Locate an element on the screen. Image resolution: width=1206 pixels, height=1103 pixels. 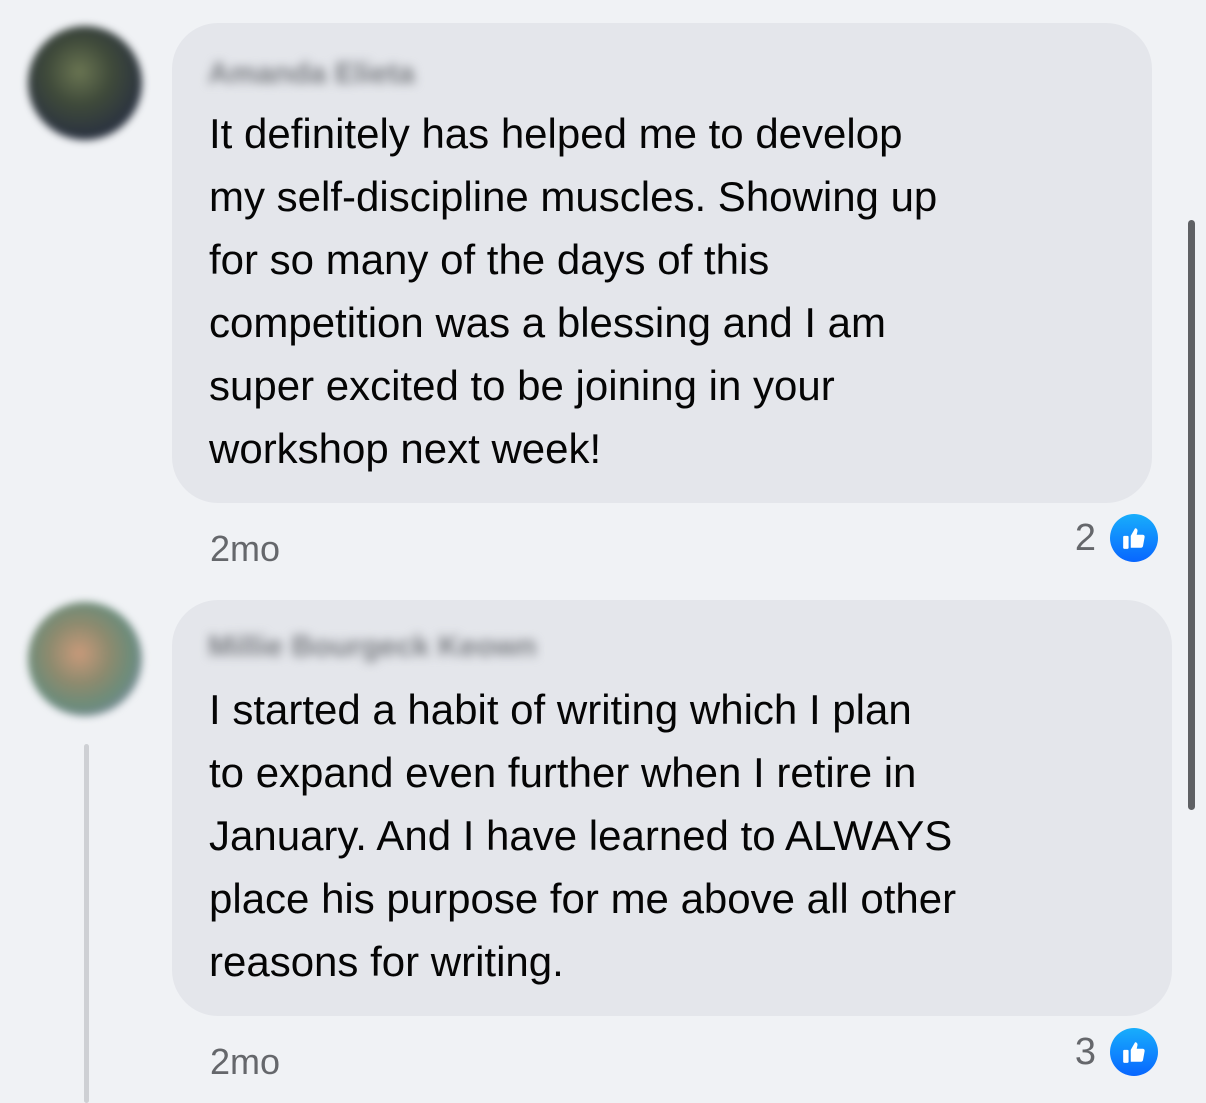
reaction-count: 2 is located at coordinates (1085, 537).